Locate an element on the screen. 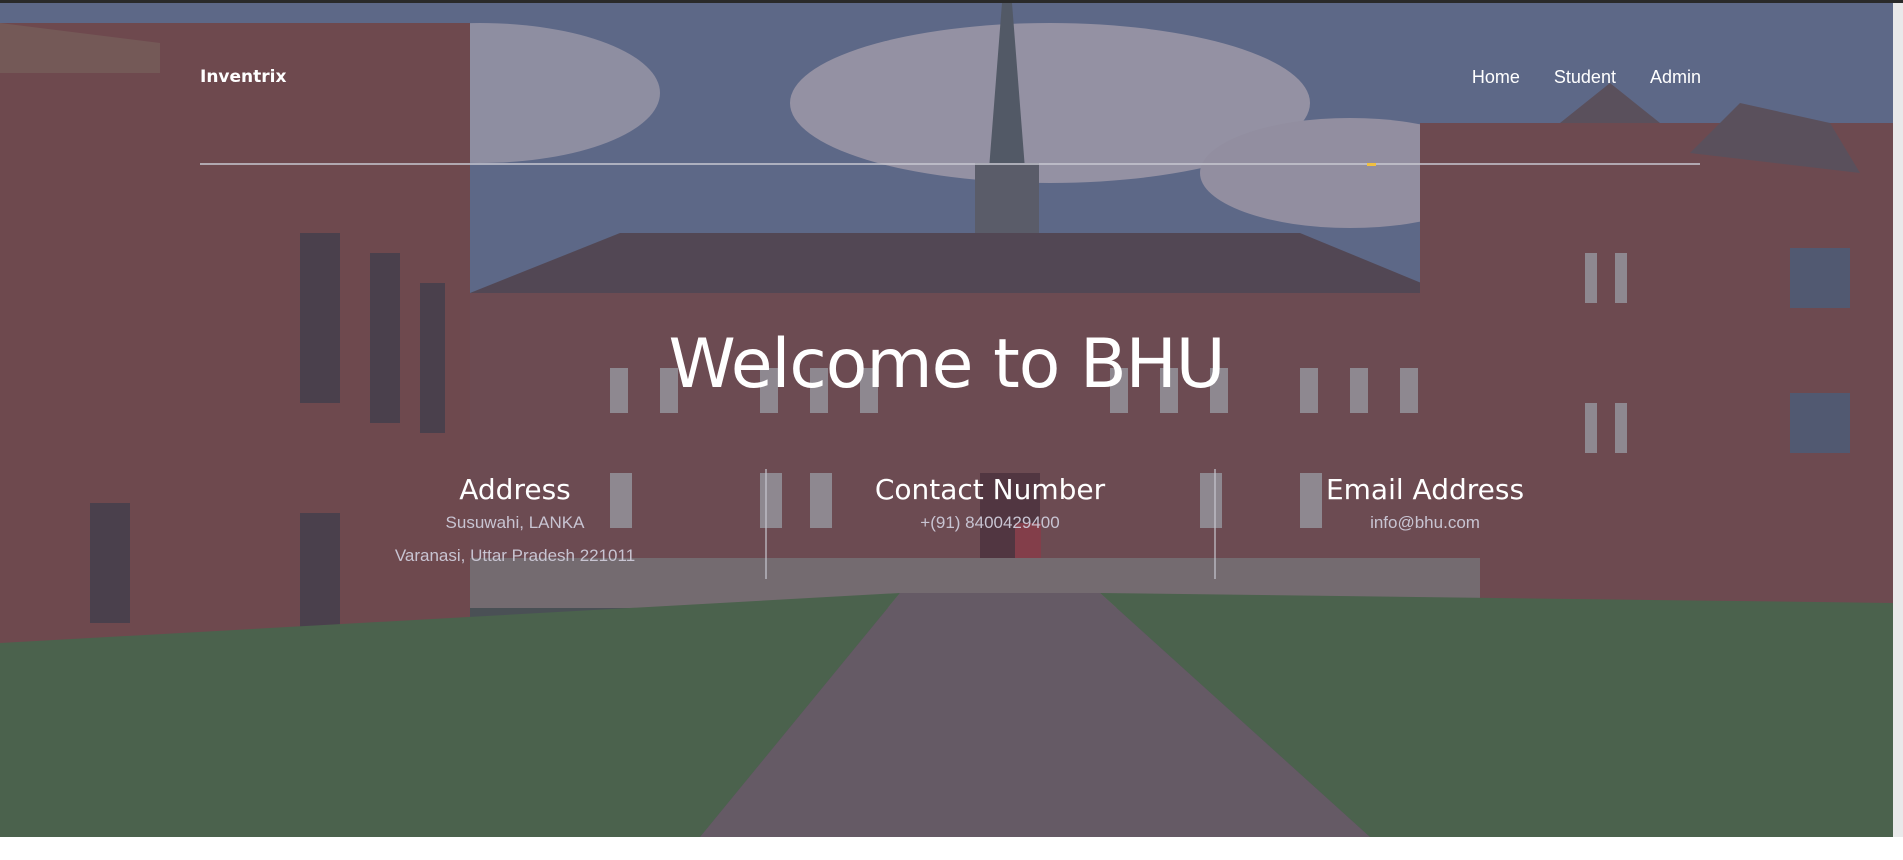 Image resolution: width=1903 pixels, height=860 pixels. email-block: Email Address info@bhu.com is located at coordinates (1425, 506).